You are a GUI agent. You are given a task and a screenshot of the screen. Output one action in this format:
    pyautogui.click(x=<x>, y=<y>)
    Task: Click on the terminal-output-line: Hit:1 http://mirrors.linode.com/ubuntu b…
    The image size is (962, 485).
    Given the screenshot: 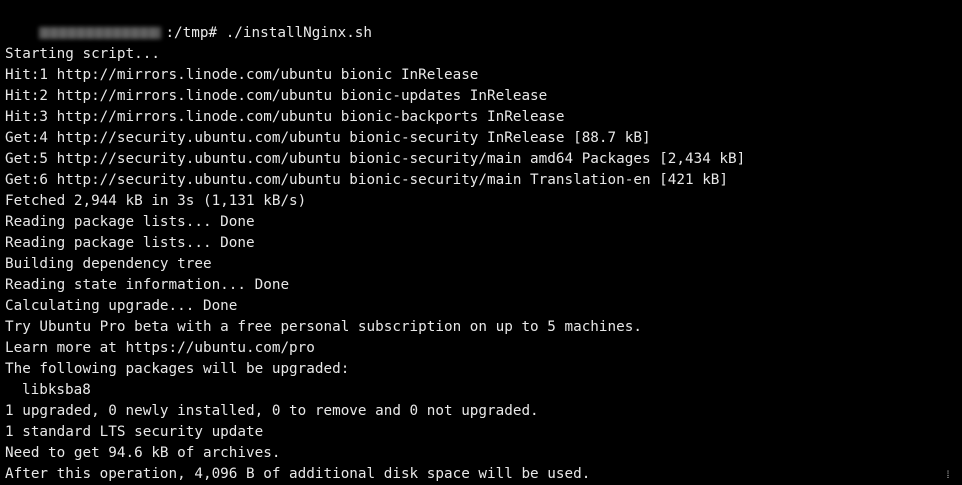 What is the action you would take?
    pyautogui.click(x=242, y=75)
    